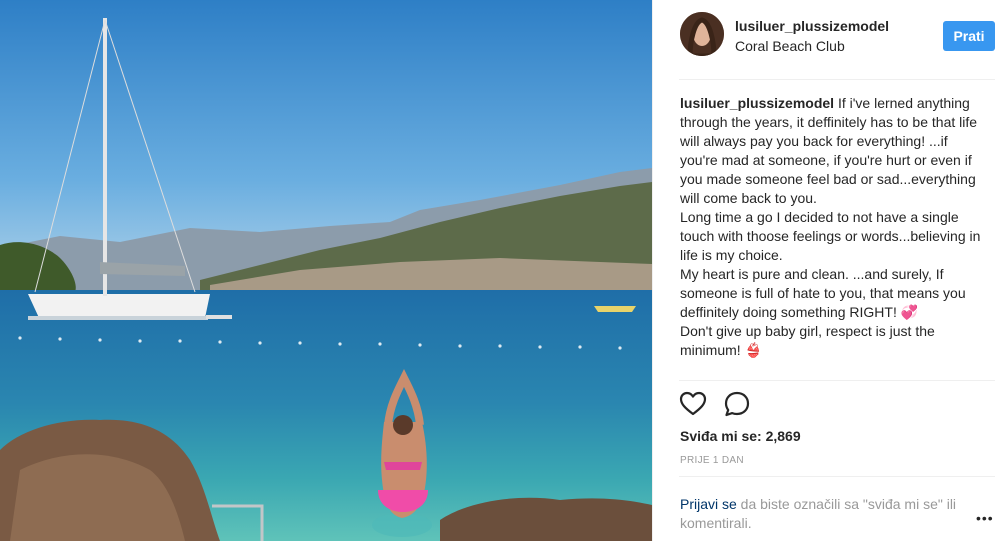 Image resolution: width=1006 pixels, height=541 pixels. I want to click on follow-button: Prati, so click(969, 36).